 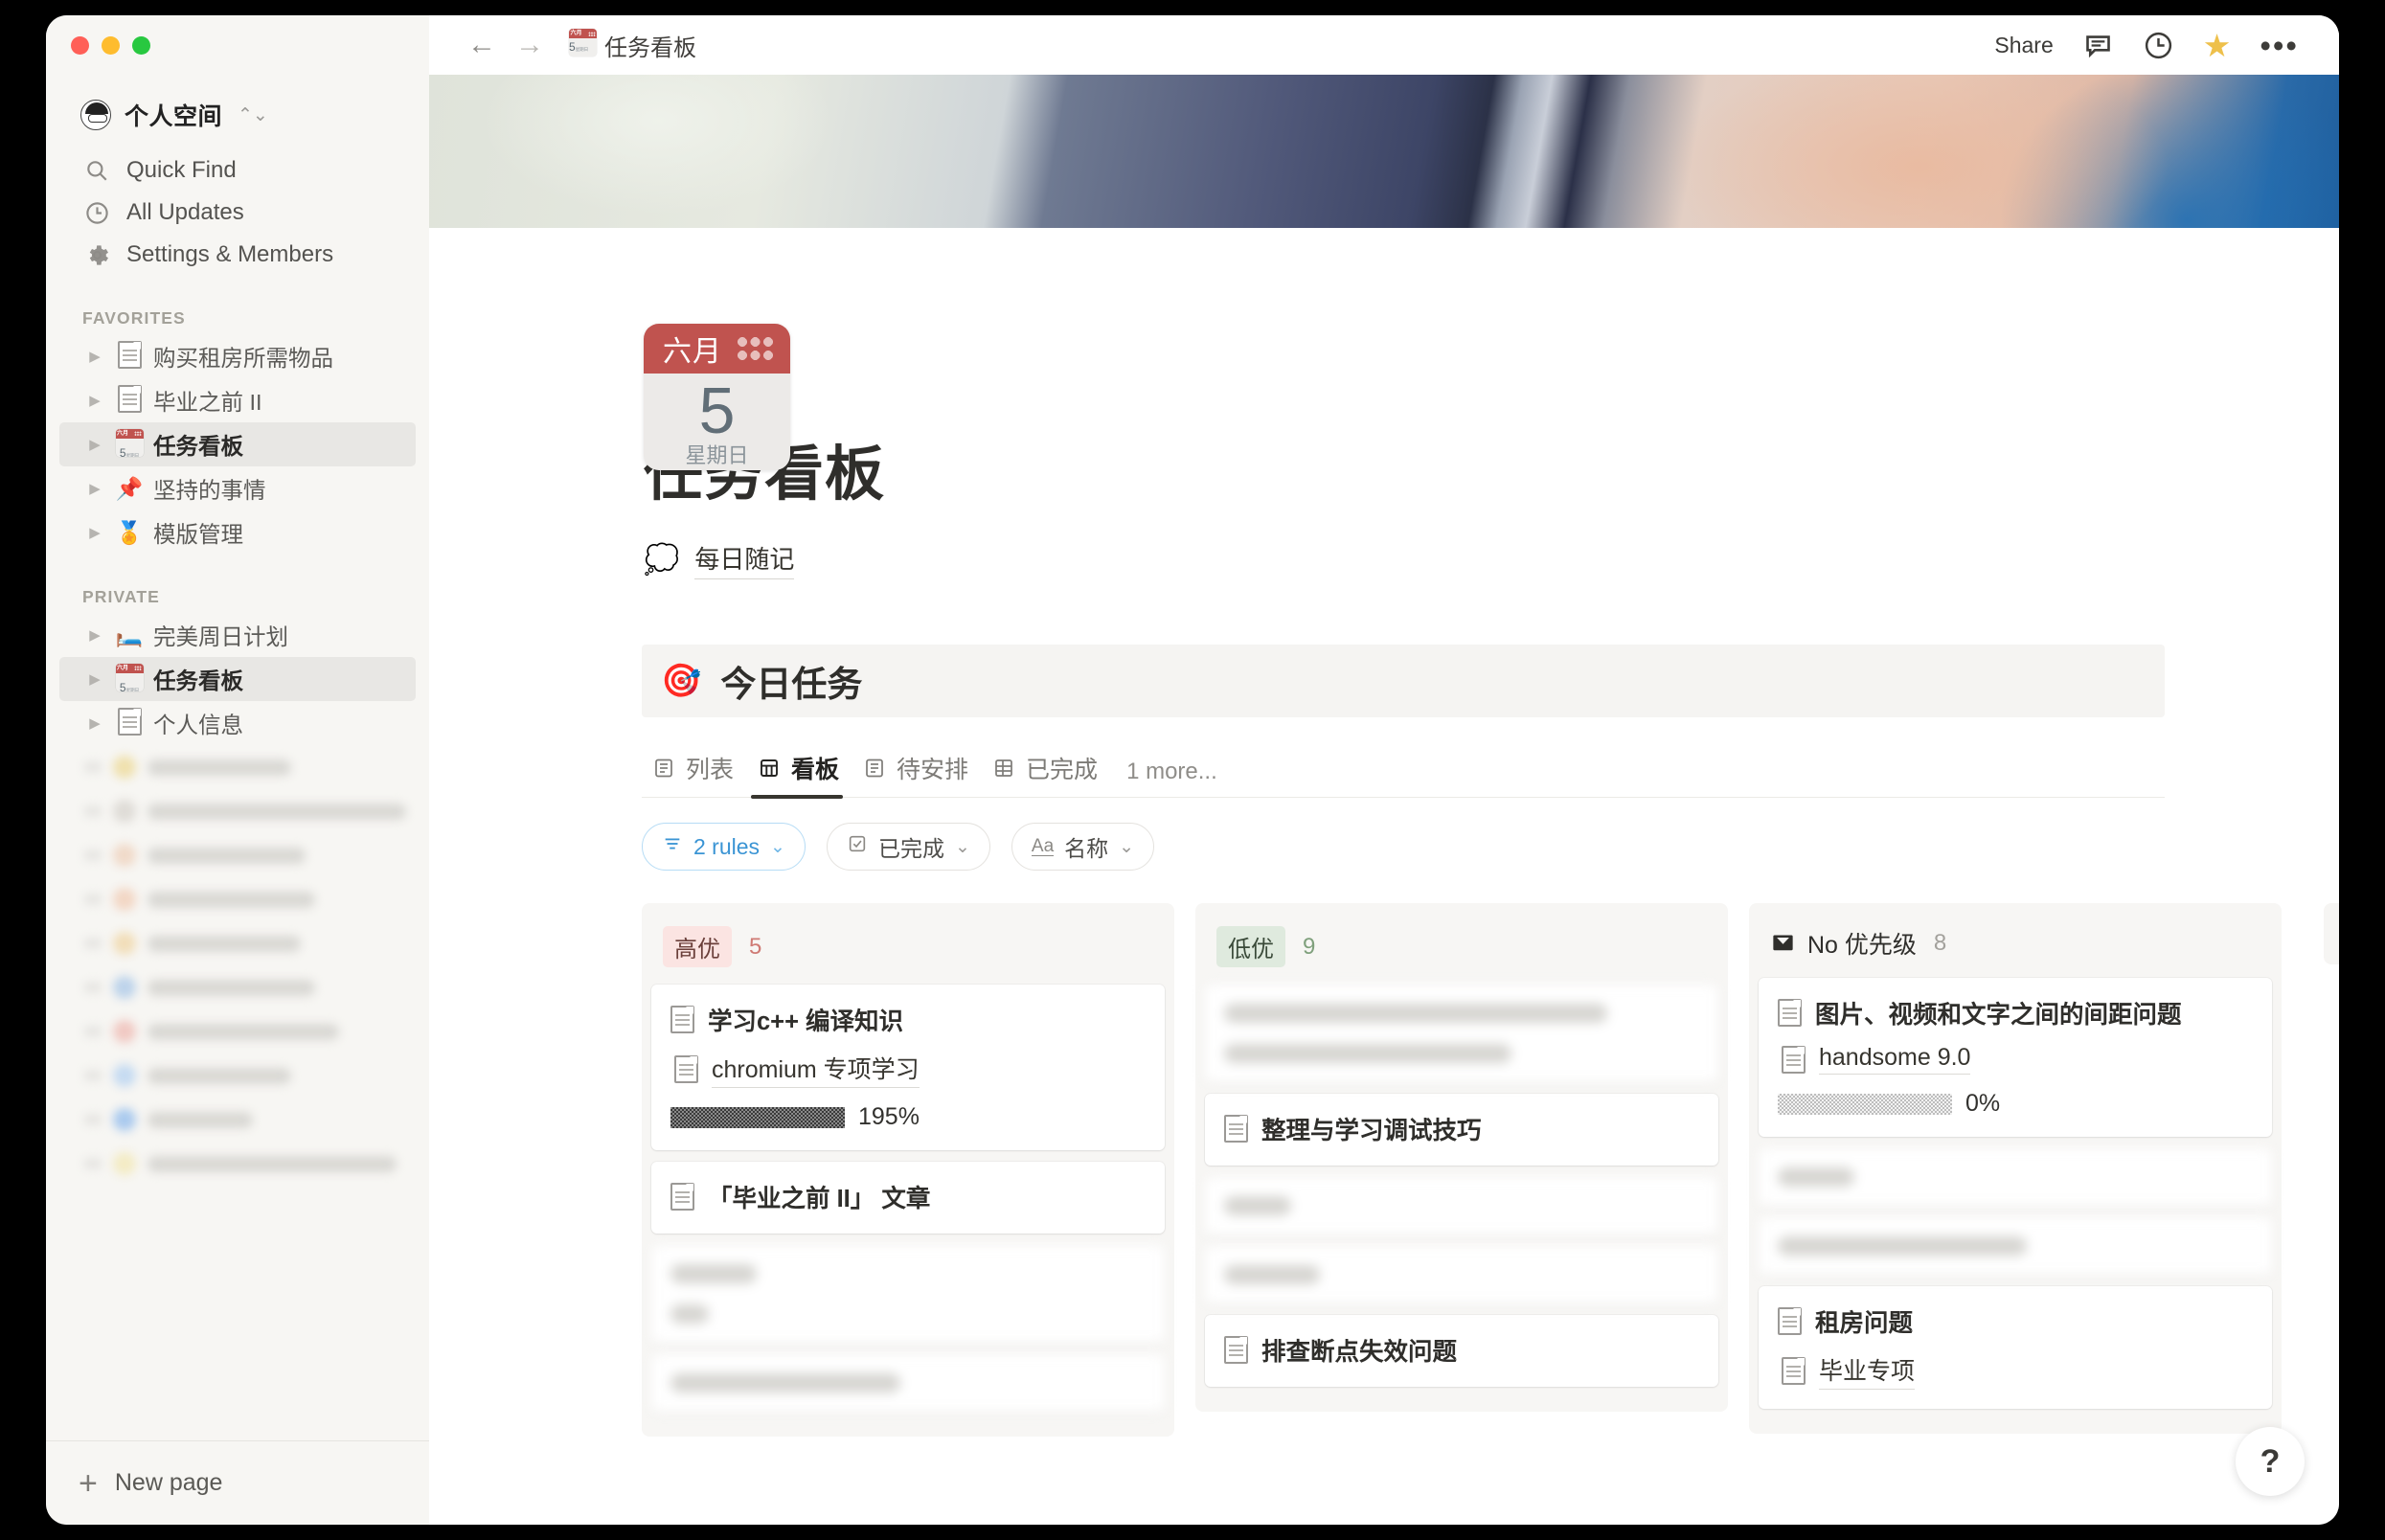 I want to click on page-subtitle-row: 💭 每日随记, so click(x=1491, y=559).